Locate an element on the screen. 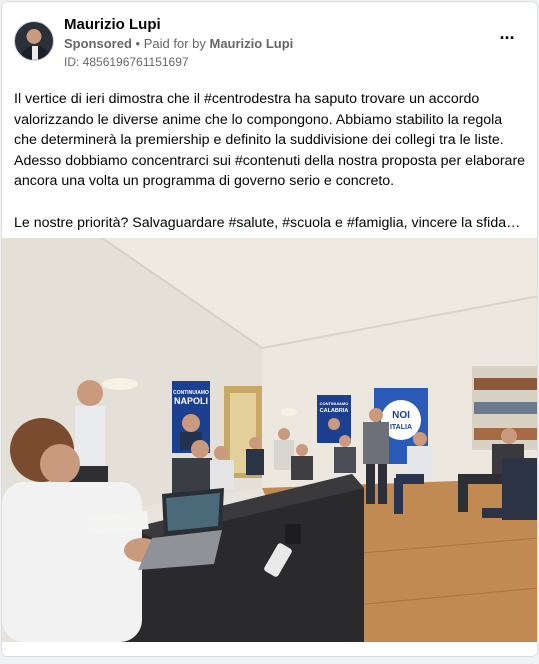 The image size is (539, 664). poster-noi-line1: NOI is located at coordinates (401, 415).